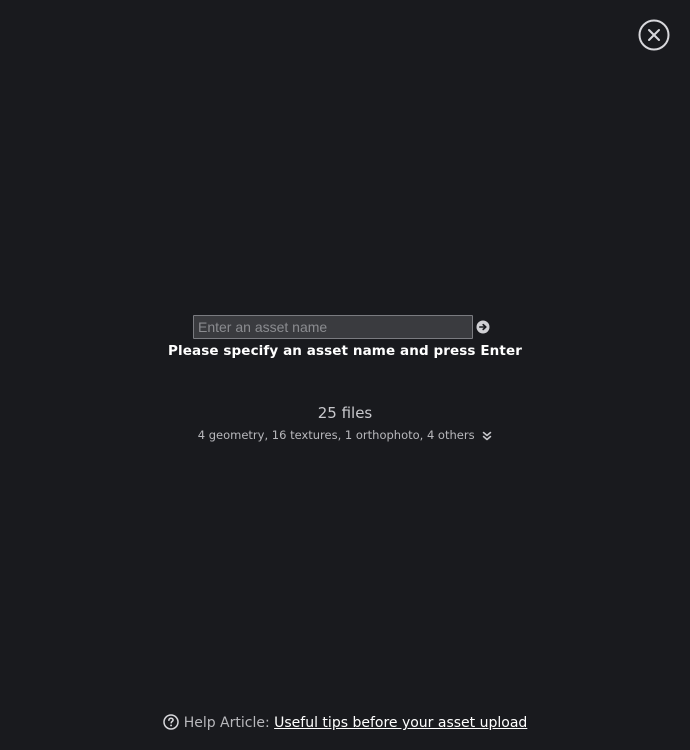 This screenshot has width=690, height=750. I want to click on close-button, so click(654, 35).